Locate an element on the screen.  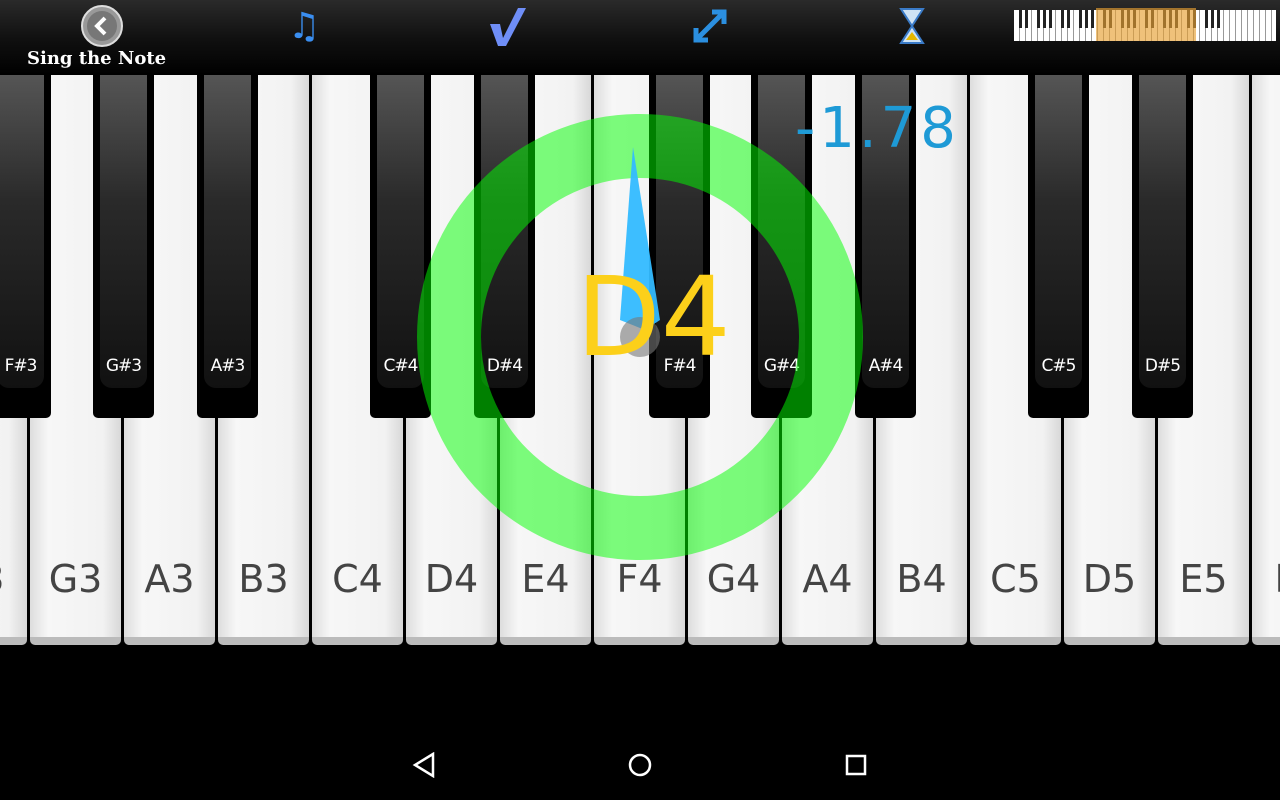
cents-offset: -1.78 is located at coordinates (877, 128).